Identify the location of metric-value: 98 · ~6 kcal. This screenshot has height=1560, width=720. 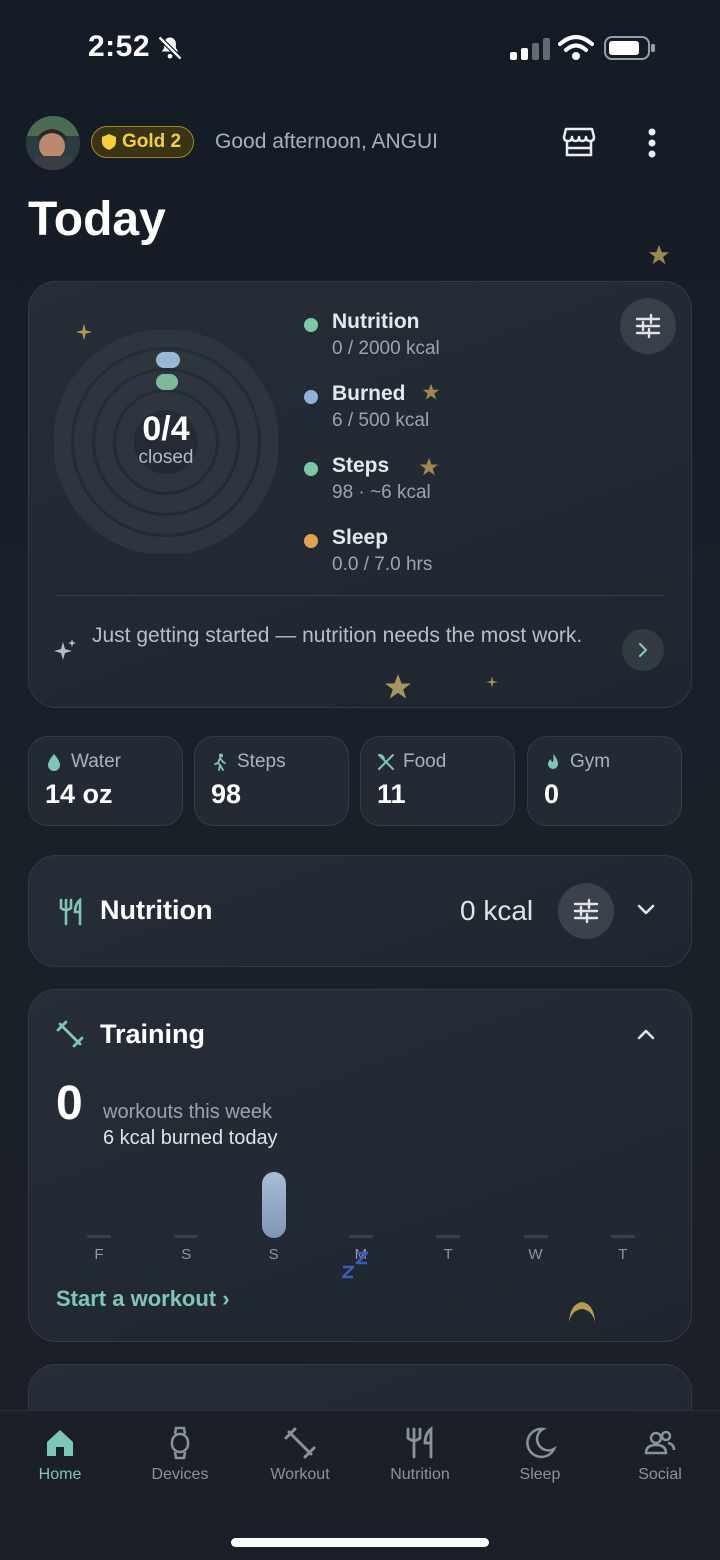
(381, 492).